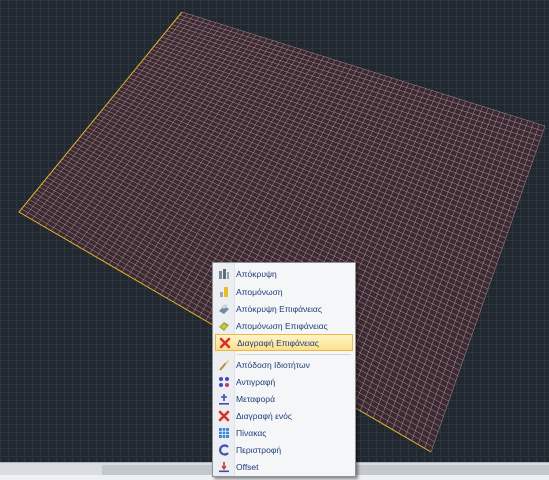 The width and height of the screenshot is (549, 480). What do you see at coordinates (284, 449) in the screenshot?
I see `menu-item-rotate: Περιστροφή` at bounding box center [284, 449].